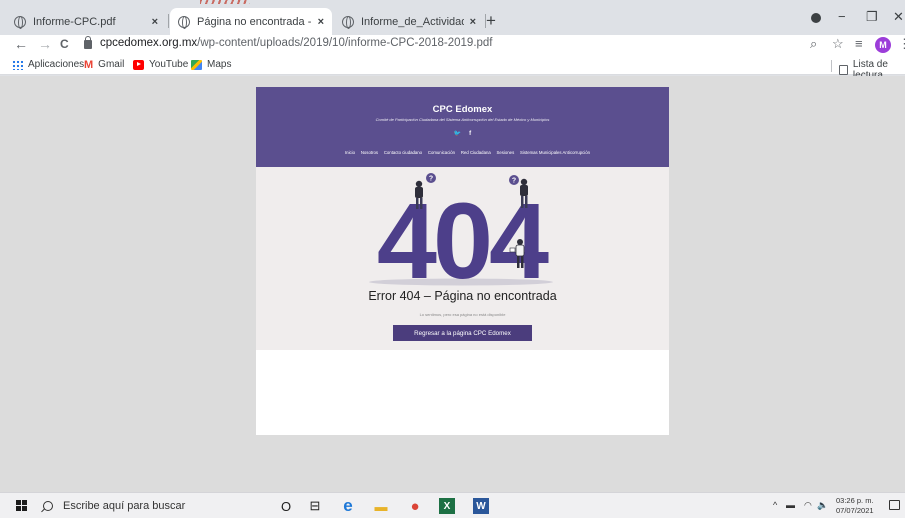  Describe the element at coordinates (21, 505) in the screenshot. I see `windows-start-icon` at that location.